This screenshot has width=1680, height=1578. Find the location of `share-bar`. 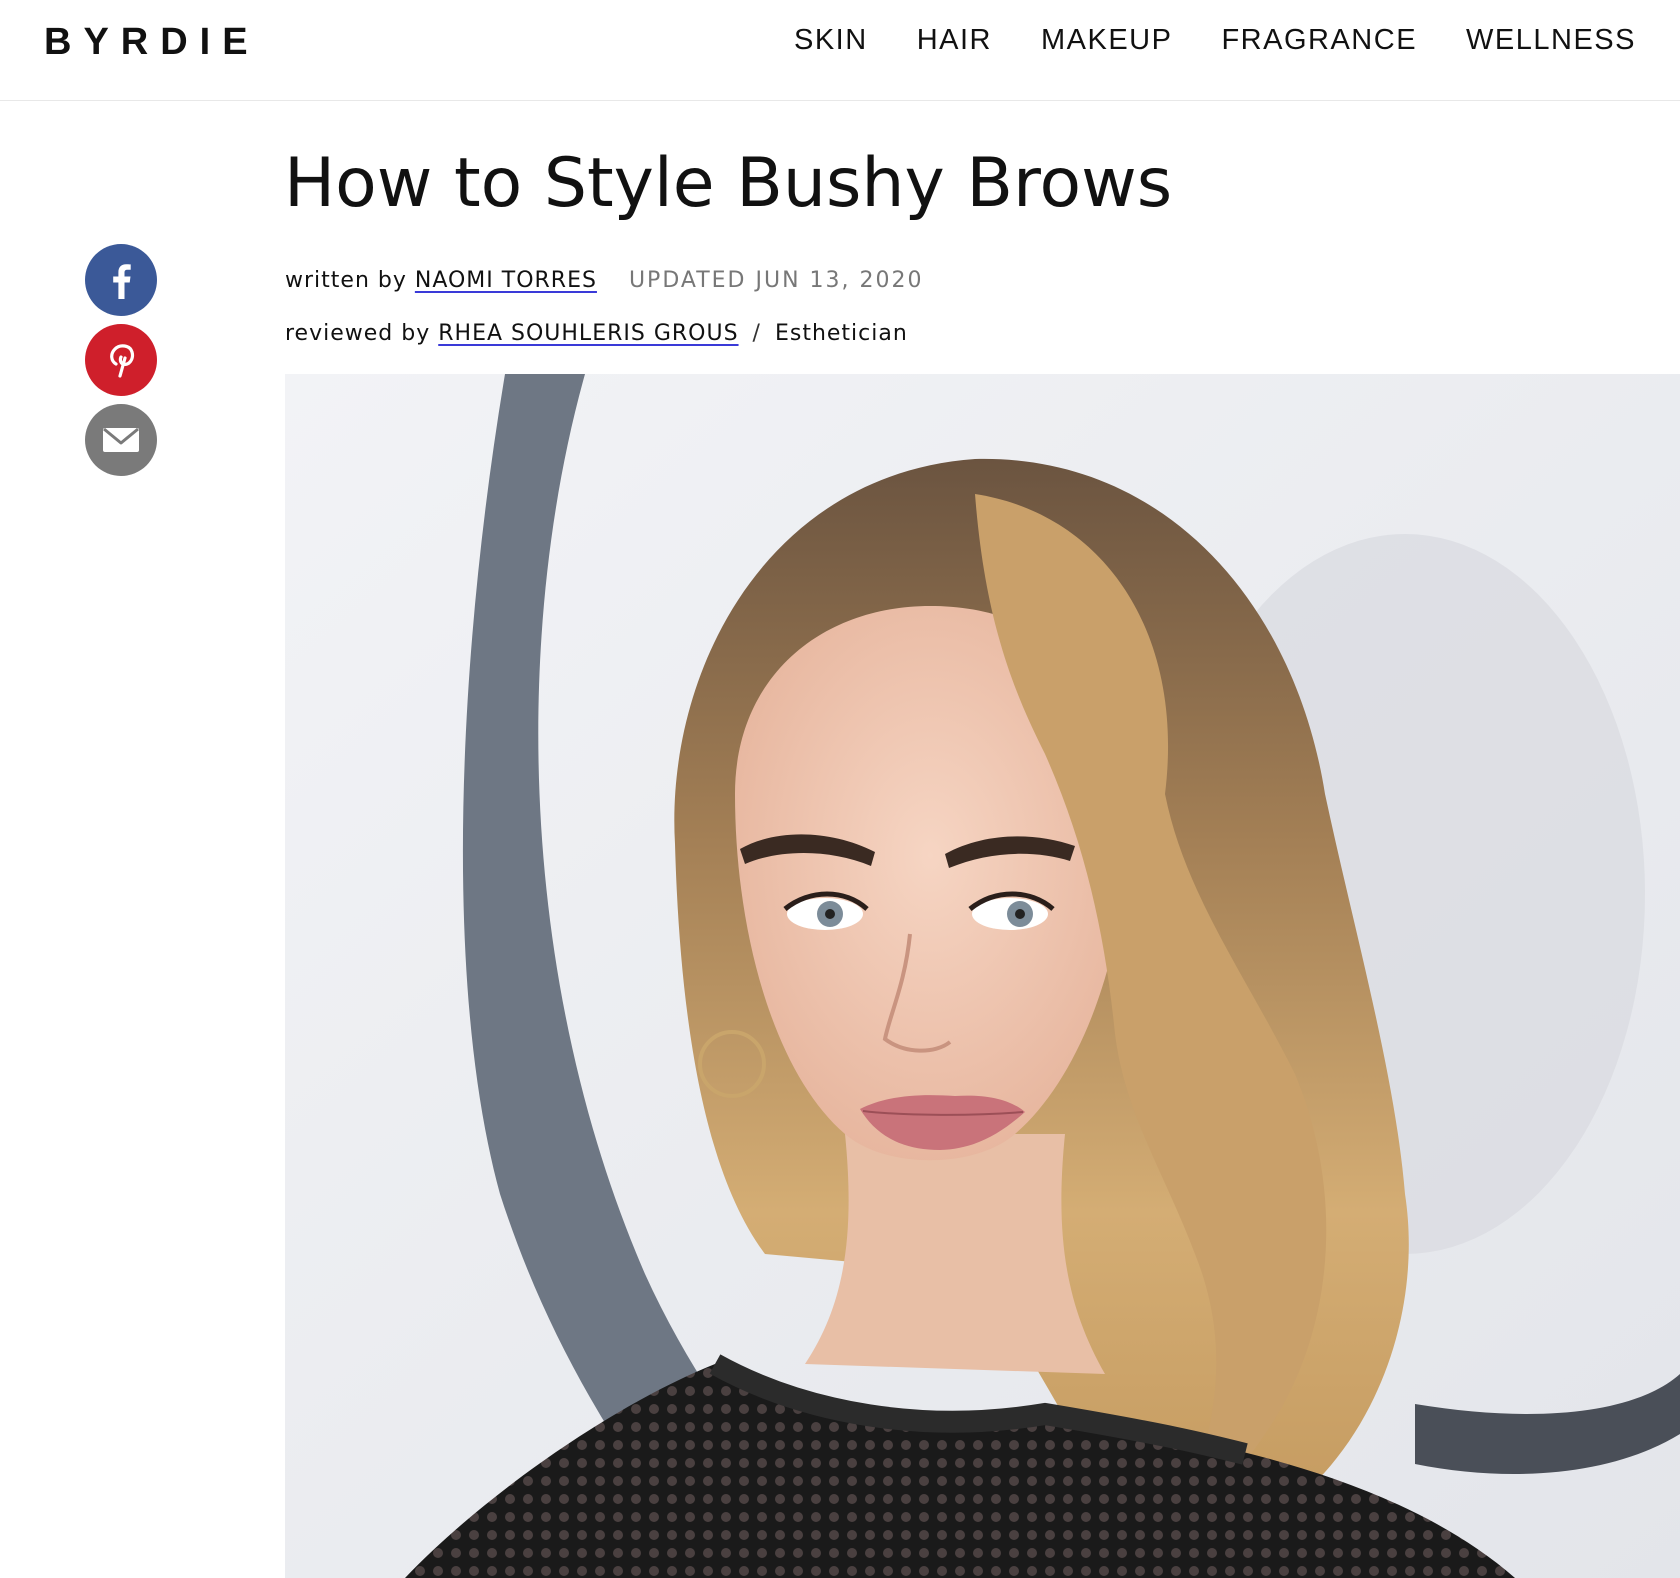

share-bar is located at coordinates (121, 364).